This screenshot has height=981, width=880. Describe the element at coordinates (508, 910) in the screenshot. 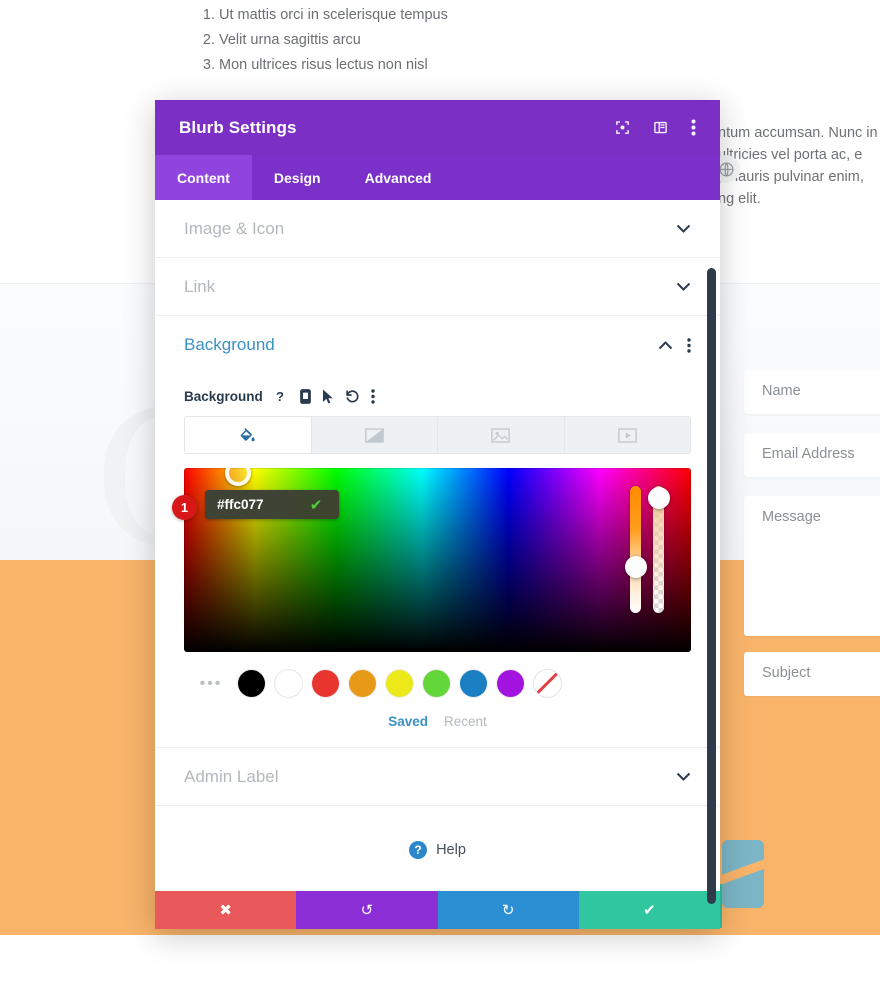

I see `redo-button: ↻` at that location.